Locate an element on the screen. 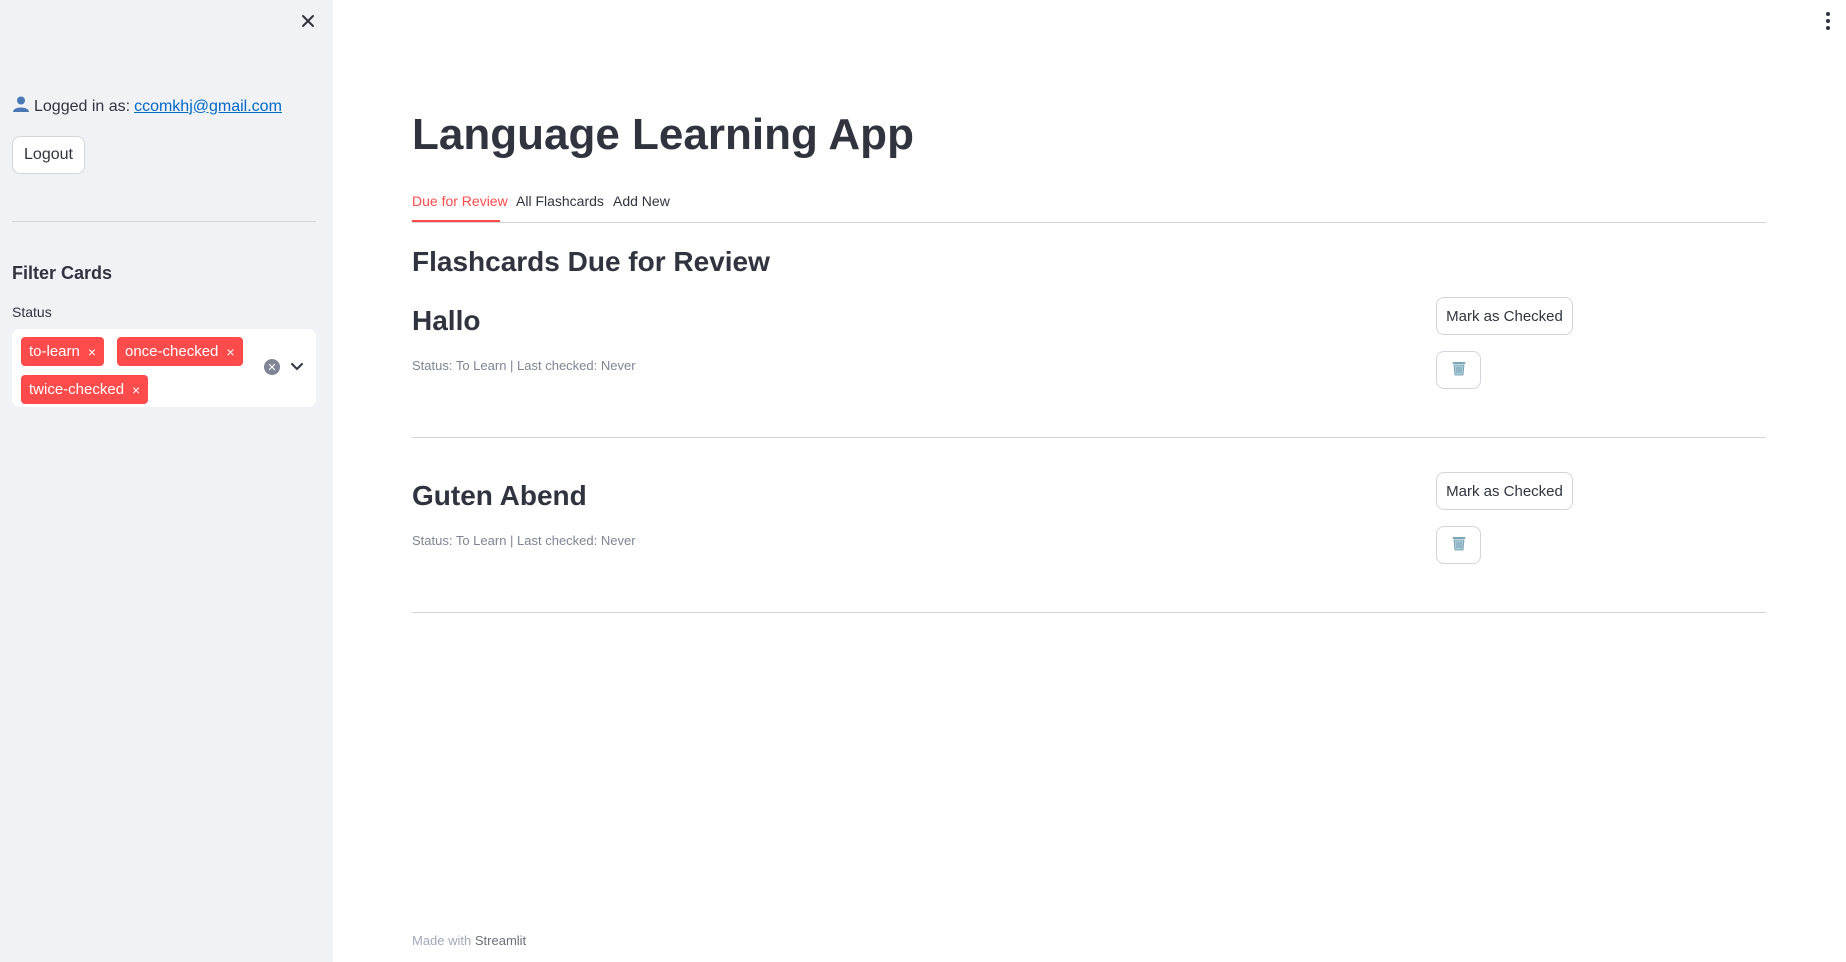  footer: Made with Streamlit is located at coordinates (469, 940).